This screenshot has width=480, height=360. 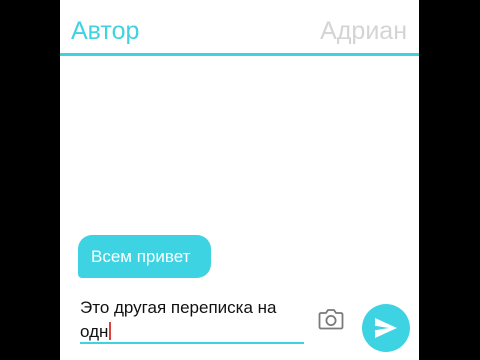 I want to click on message-input: Это другая переписка на одн, so click(x=192, y=319).